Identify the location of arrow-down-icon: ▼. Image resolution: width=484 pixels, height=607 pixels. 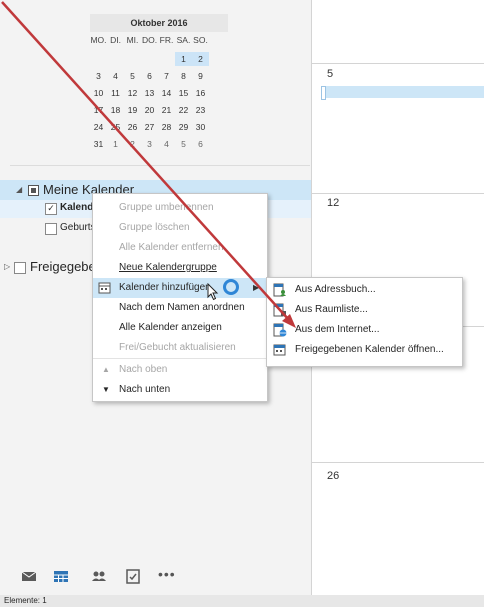
(106, 389).